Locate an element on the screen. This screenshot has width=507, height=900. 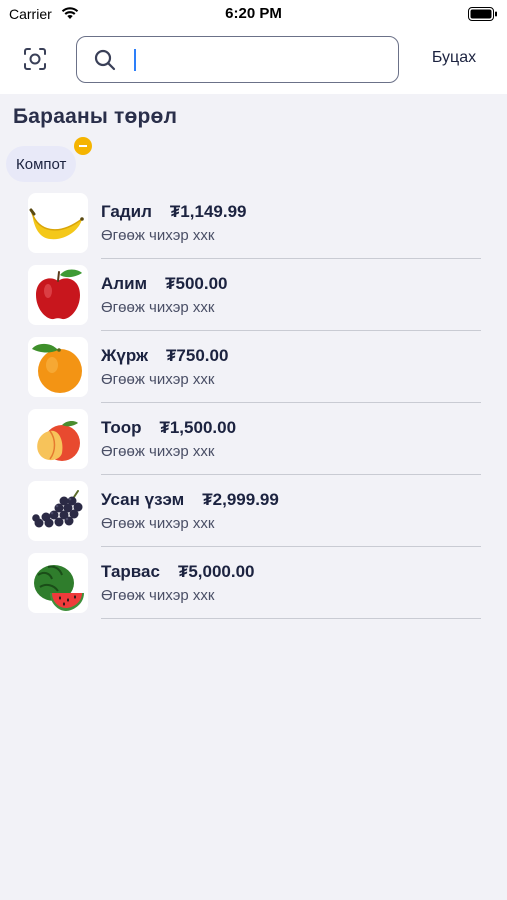
product-price: ₮1,149.99 is located at coordinates (208, 211).